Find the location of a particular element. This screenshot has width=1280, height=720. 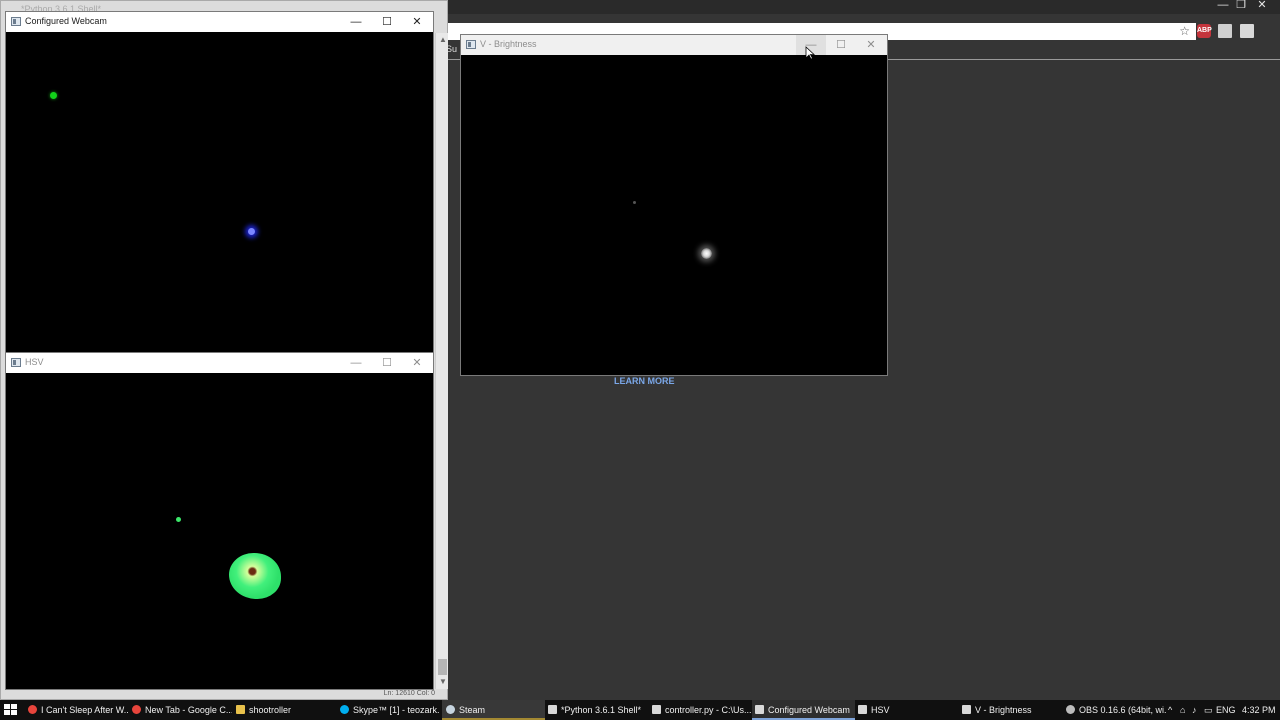

window-title: V - Brightness is located at coordinates (508, 44).